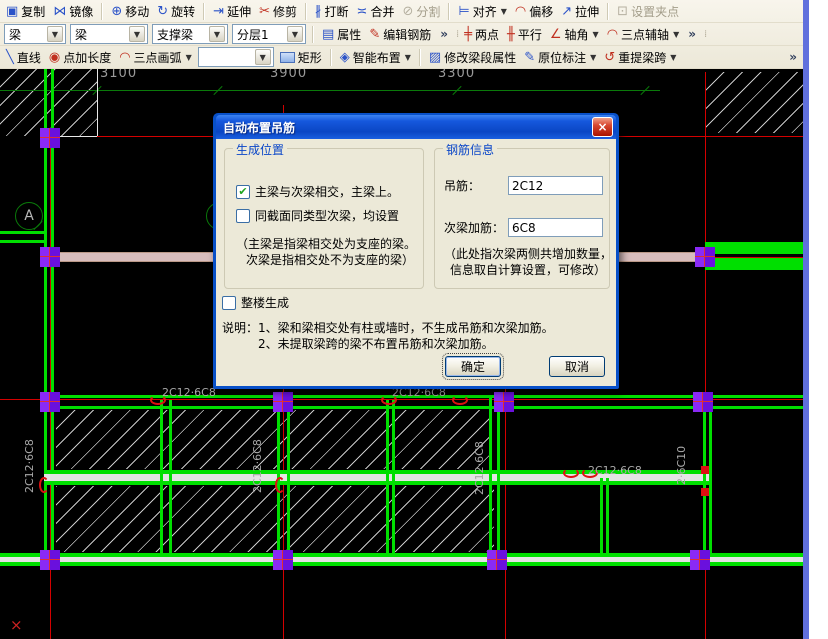 The height and width of the screenshot is (639, 828). Describe the element at coordinates (421, 11) in the screenshot. I see `split-button: ⊘ 分割` at that location.